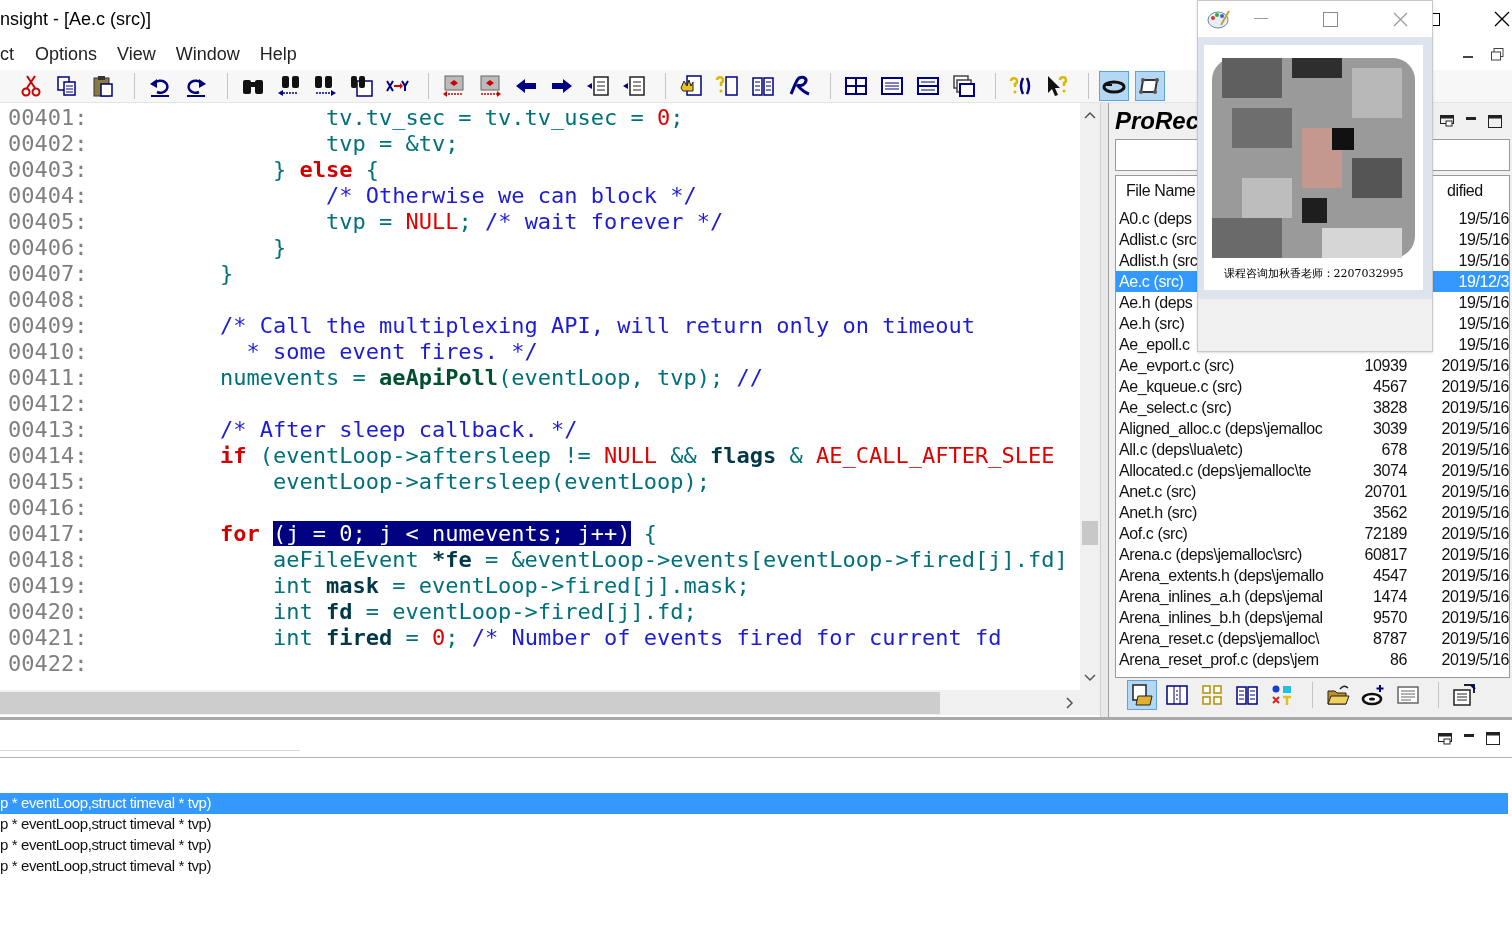 The image size is (1512, 945). What do you see at coordinates (1151, 281) in the screenshot?
I see `file-name: Ae.c (src)` at bounding box center [1151, 281].